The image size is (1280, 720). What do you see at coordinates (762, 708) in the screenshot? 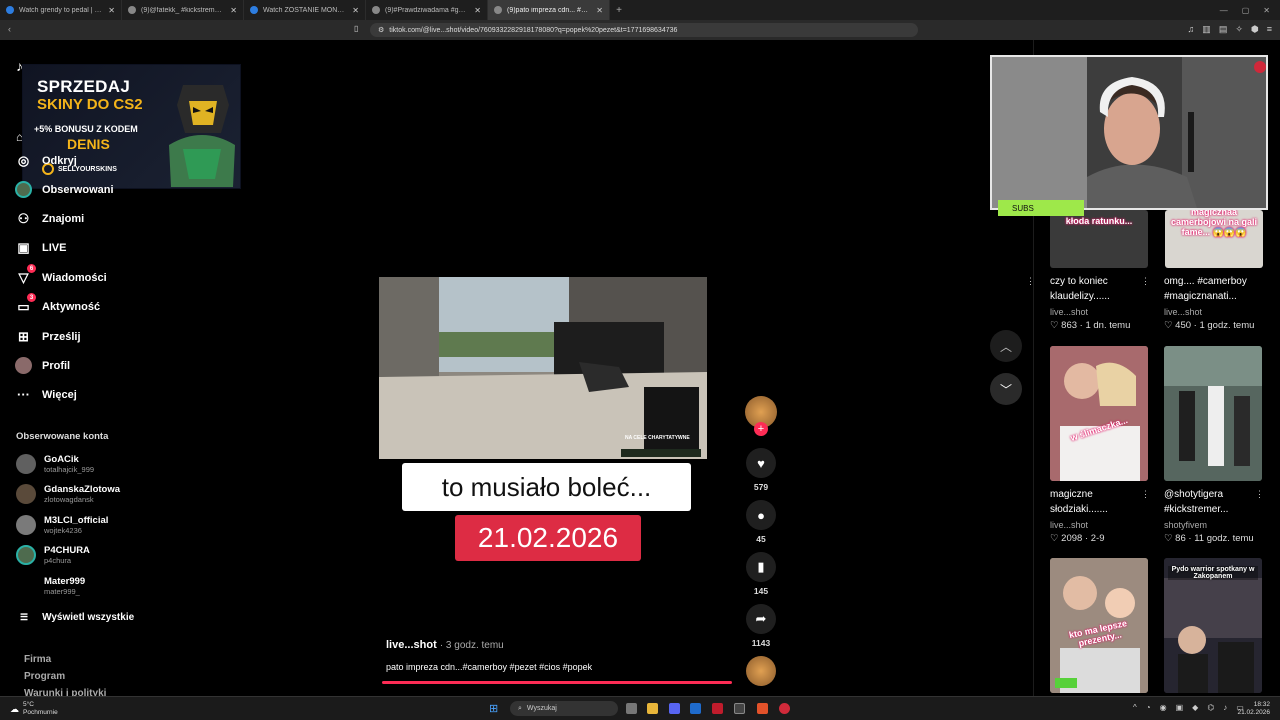
I see `brave-icon` at bounding box center [762, 708].